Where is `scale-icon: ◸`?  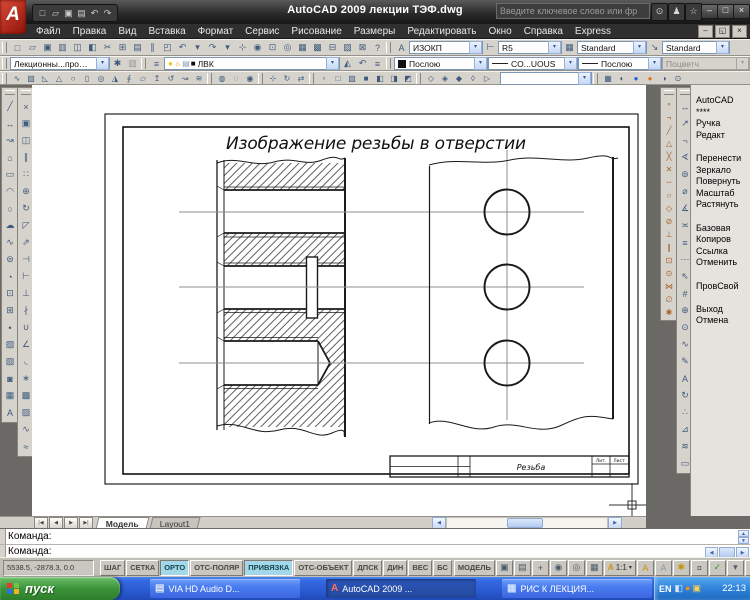
scale-icon: ◸ is located at coordinates (26, 225).